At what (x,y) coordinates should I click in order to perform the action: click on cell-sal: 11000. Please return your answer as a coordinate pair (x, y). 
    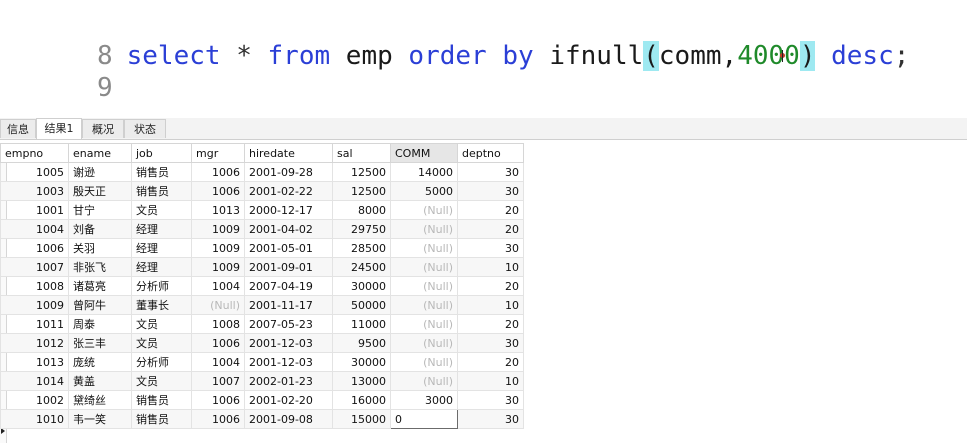
    Looking at the image, I should click on (361, 324).